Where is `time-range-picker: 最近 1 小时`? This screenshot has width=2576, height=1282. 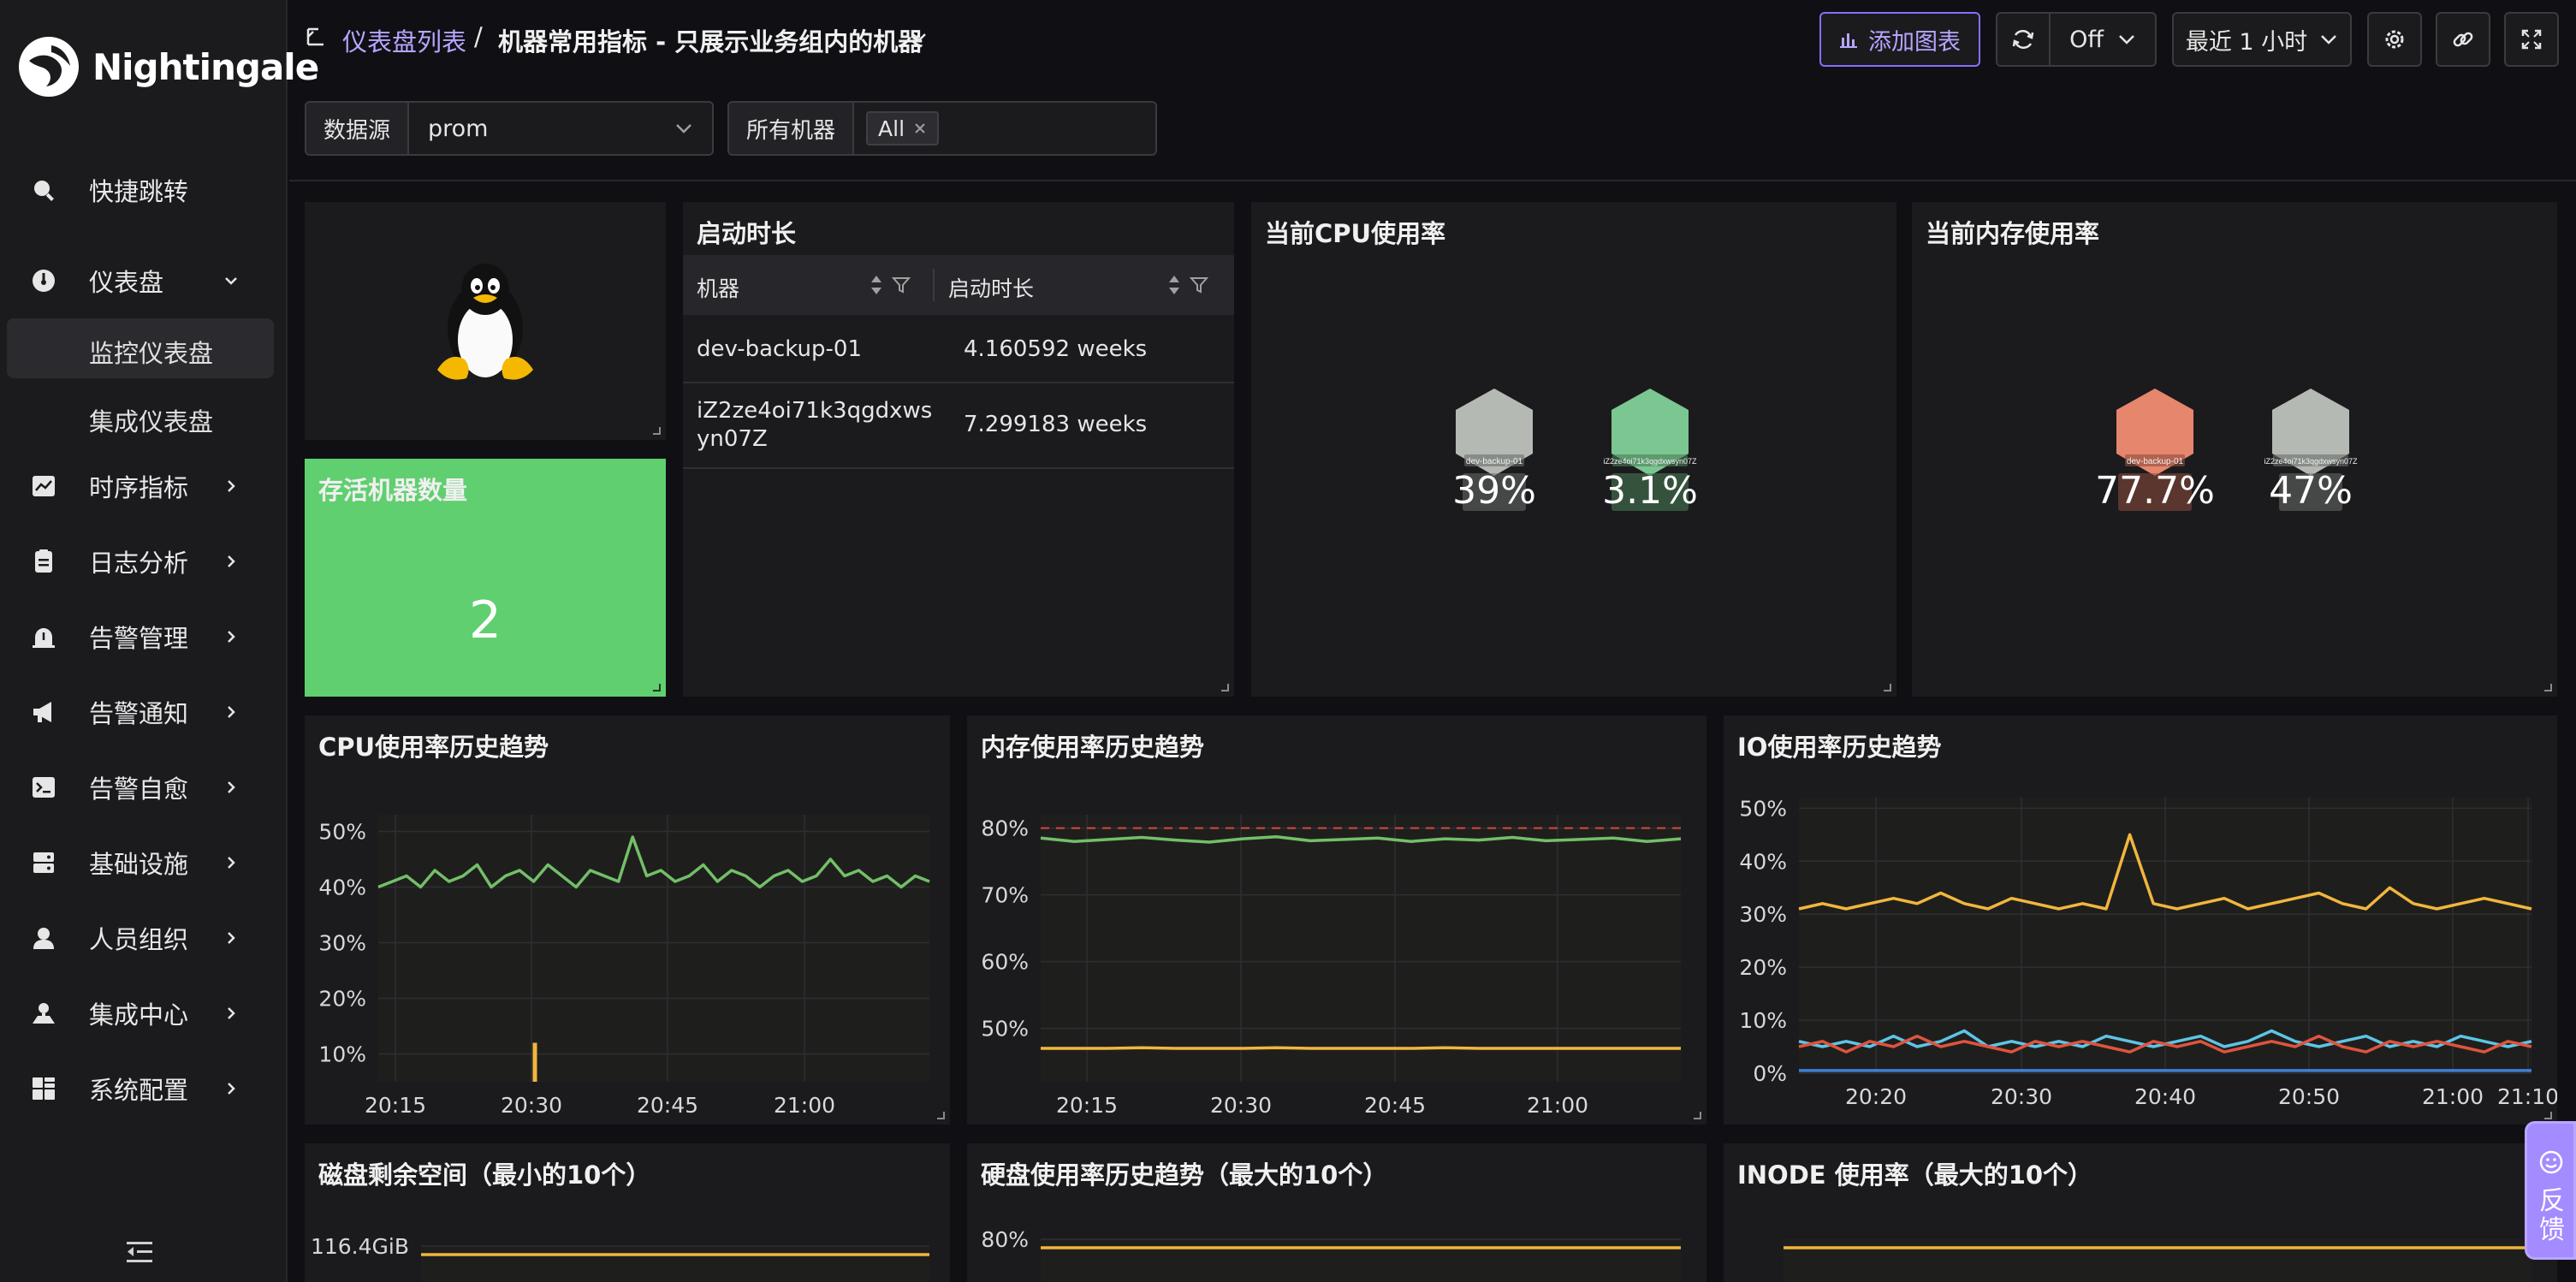
time-range-picker: 最近 1 小时 is located at coordinates (2262, 40).